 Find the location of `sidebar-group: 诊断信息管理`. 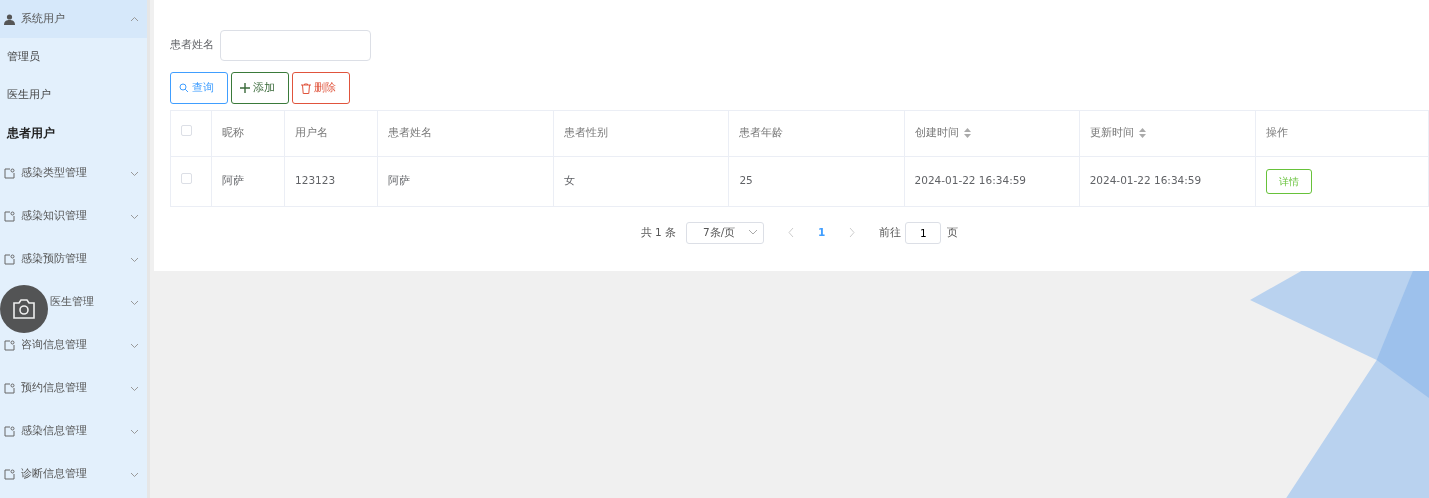

sidebar-group: 诊断信息管理 is located at coordinates (73, 474).